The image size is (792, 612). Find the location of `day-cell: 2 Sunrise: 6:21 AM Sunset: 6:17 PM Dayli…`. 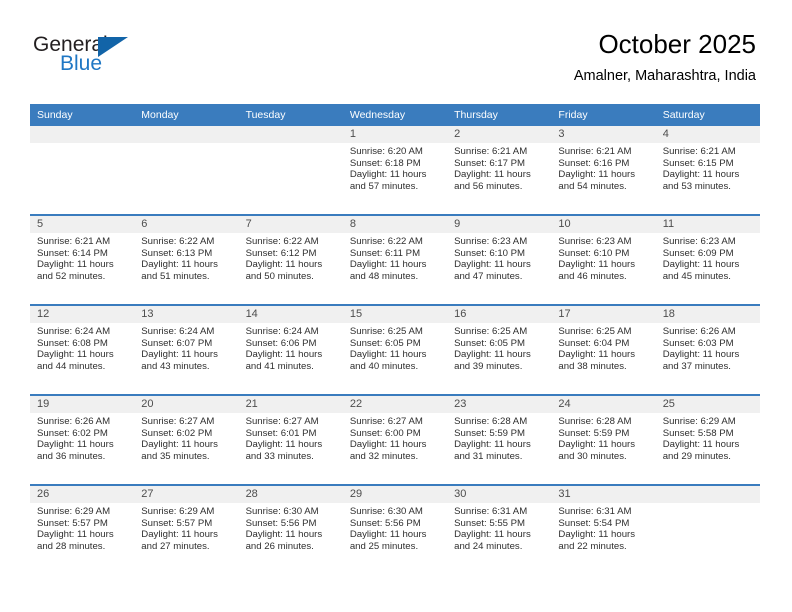

day-cell: 2 Sunrise: 6:21 AM Sunset: 6:17 PM Dayli… is located at coordinates (499, 170).